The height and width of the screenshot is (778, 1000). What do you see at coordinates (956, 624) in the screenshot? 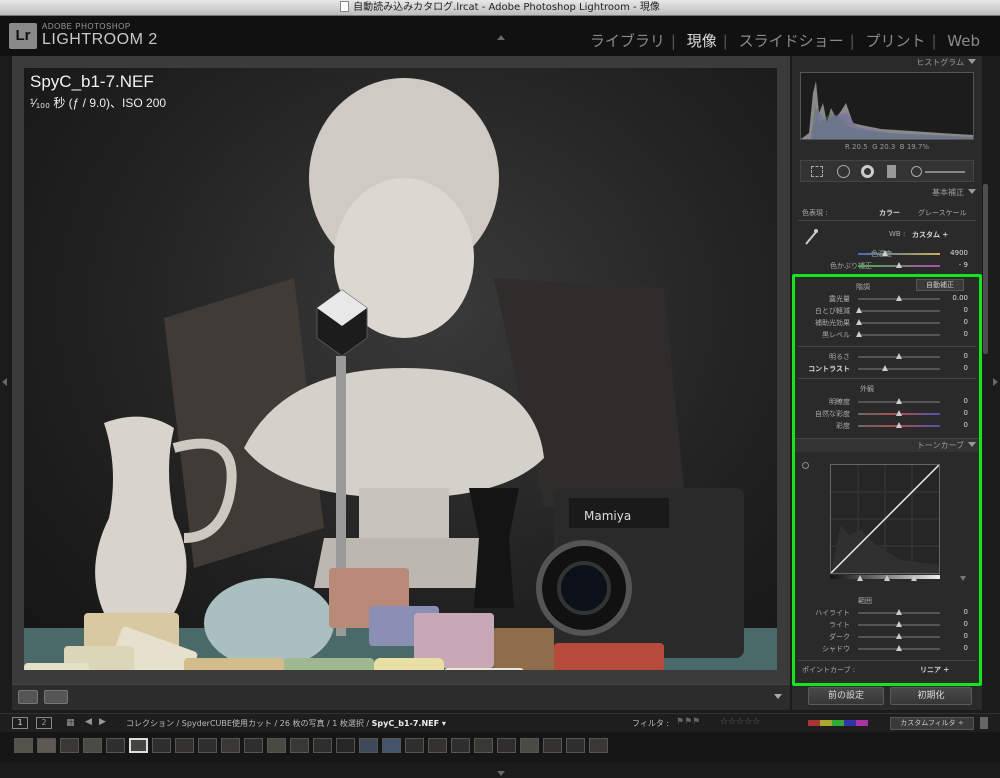
I see `lights-value: 0` at bounding box center [956, 624].